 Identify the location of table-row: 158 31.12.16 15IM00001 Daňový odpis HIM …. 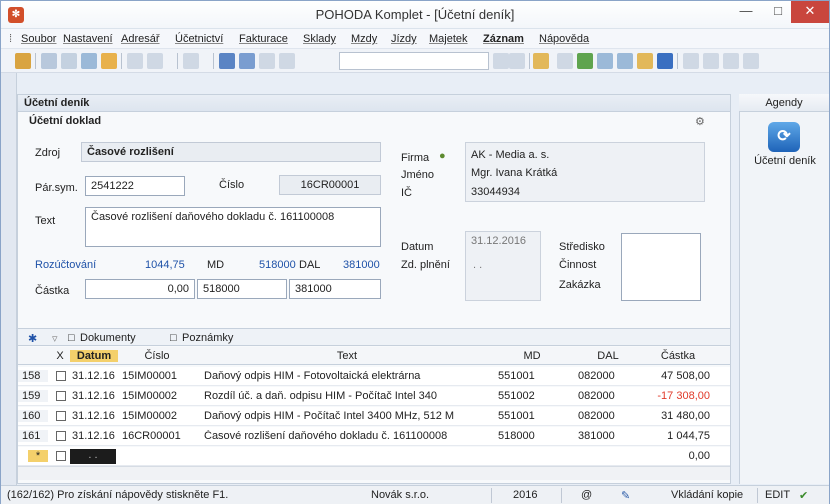
(374, 376).